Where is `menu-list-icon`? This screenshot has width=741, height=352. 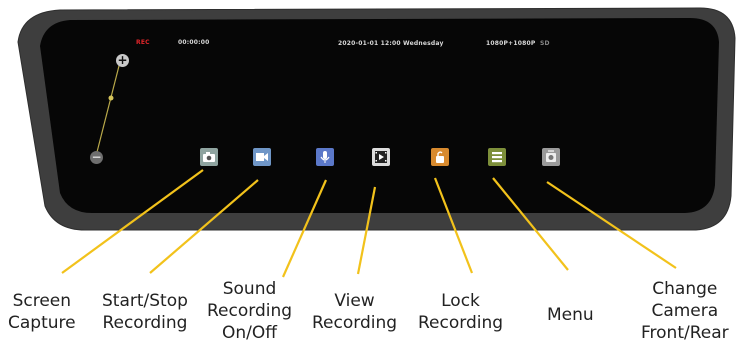 menu-list-icon is located at coordinates (497, 157).